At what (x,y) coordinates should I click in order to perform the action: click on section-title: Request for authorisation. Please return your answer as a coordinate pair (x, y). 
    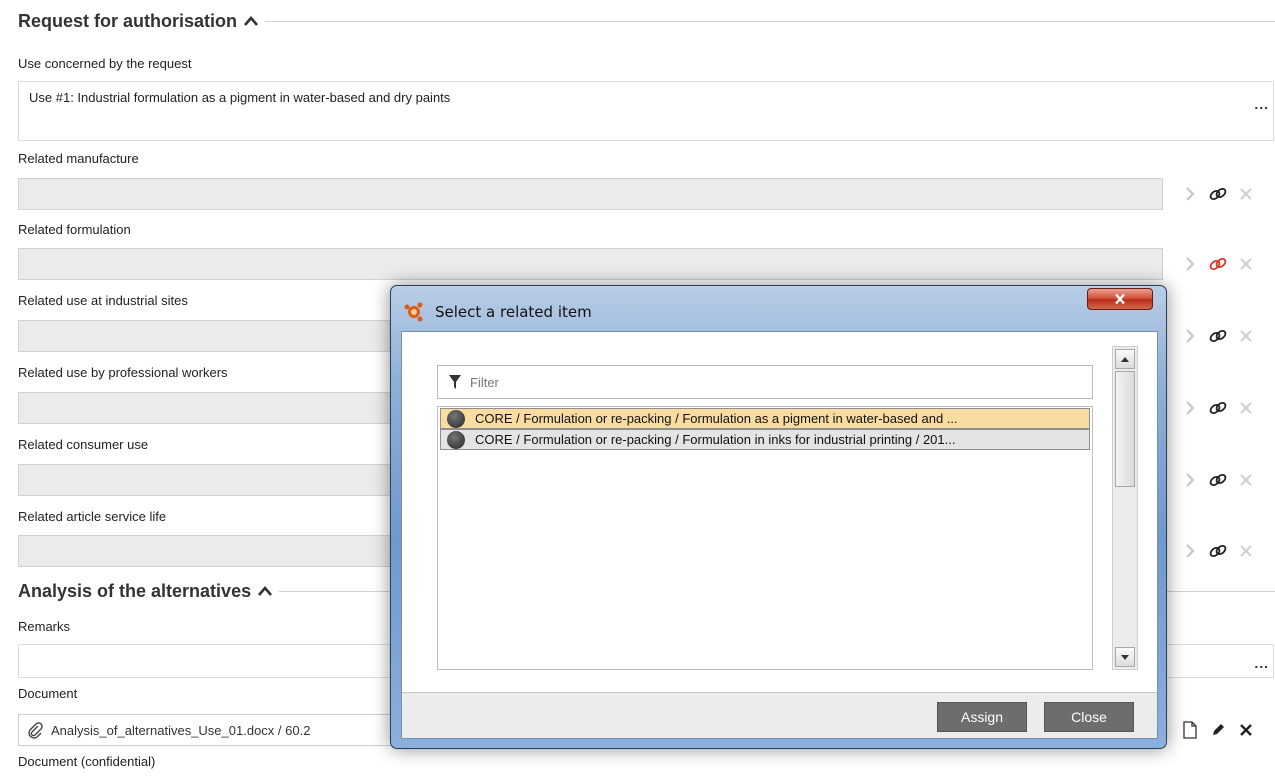
    Looking at the image, I should click on (128, 20).